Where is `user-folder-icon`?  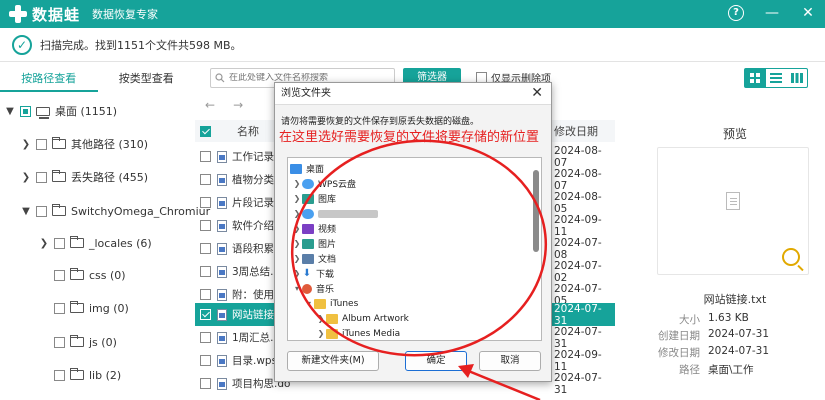
user-folder-icon is located at coordinates (308, 213).